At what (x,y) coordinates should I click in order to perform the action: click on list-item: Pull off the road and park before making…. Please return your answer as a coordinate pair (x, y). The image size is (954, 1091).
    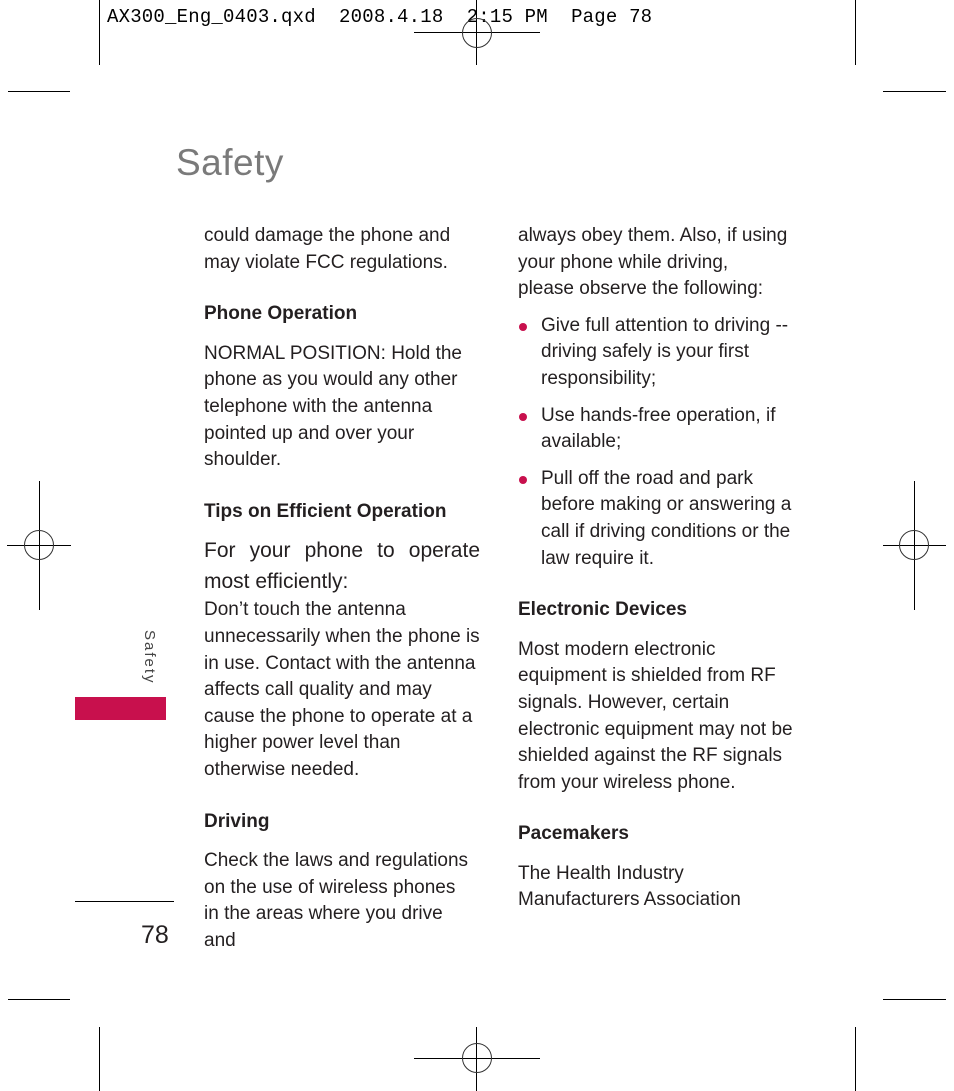
    Looking at the image, I should click on (658, 519).